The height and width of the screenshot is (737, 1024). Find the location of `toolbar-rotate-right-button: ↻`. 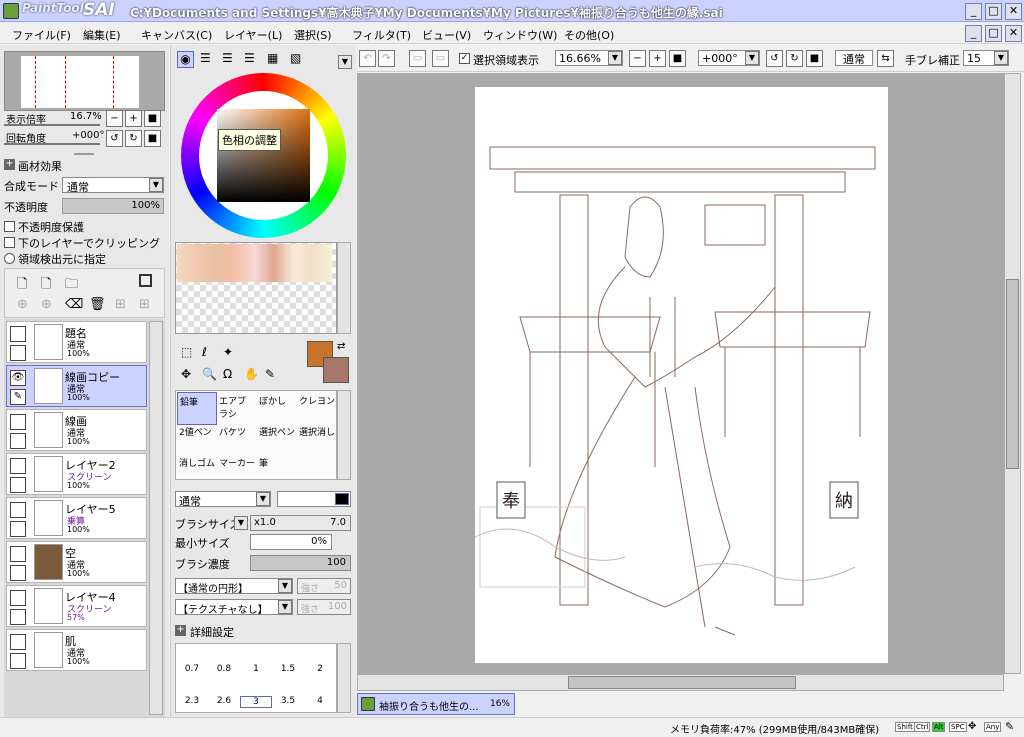

toolbar-rotate-right-button: ↻ is located at coordinates (794, 58).